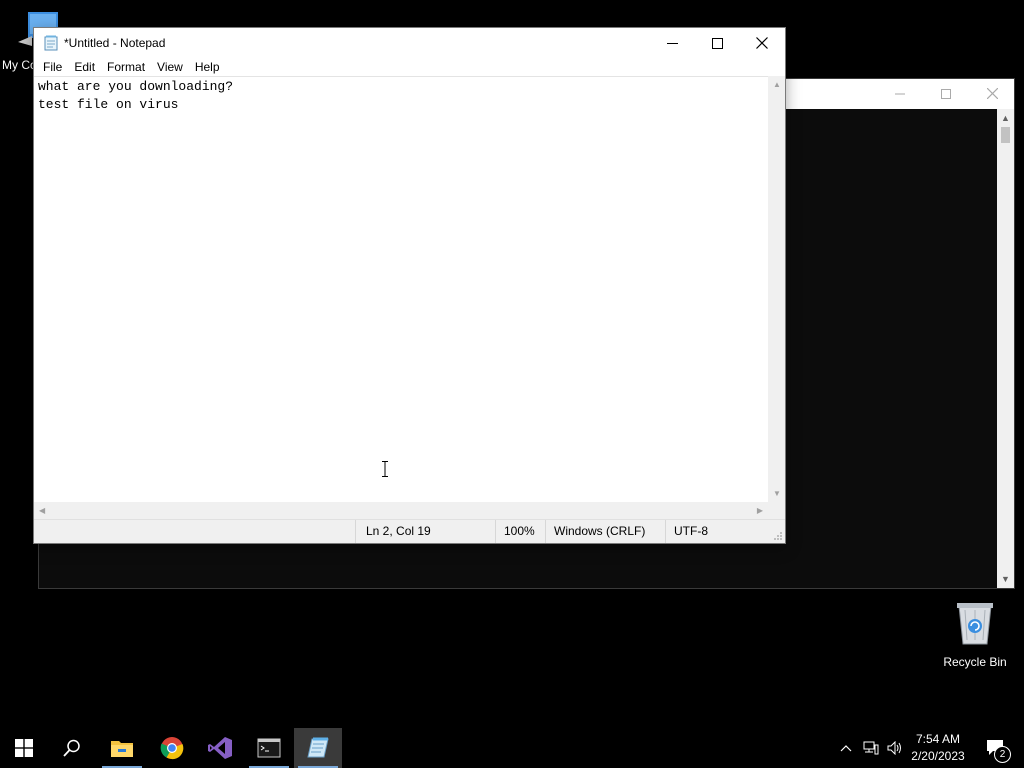 This screenshot has width=1024, height=768. What do you see at coordinates (207, 67) in the screenshot?
I see `menu-help: Help` at bounding box center [207, 67].